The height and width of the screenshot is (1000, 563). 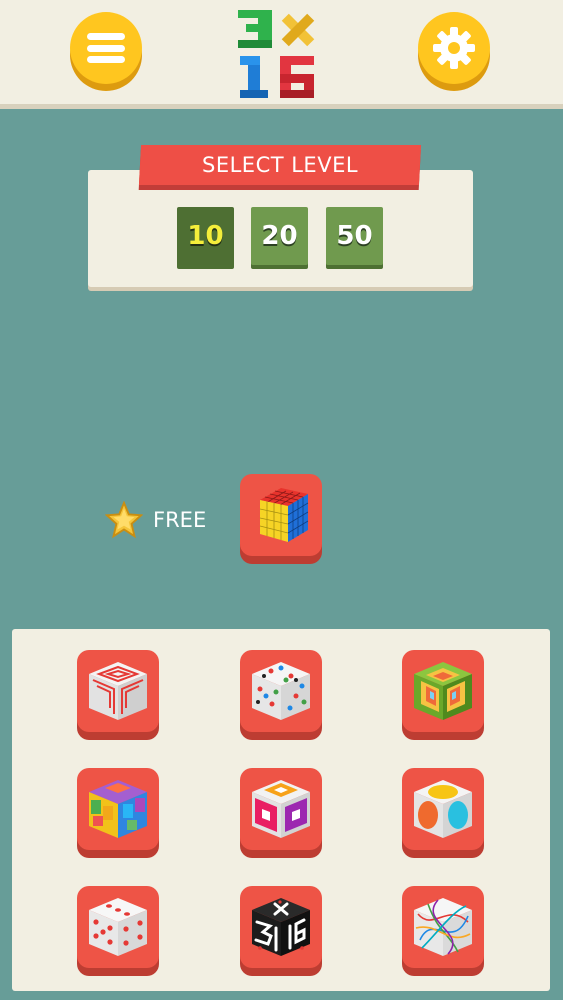 I want to click on dotted-white-cube-icon, so click(x=281, y=691).